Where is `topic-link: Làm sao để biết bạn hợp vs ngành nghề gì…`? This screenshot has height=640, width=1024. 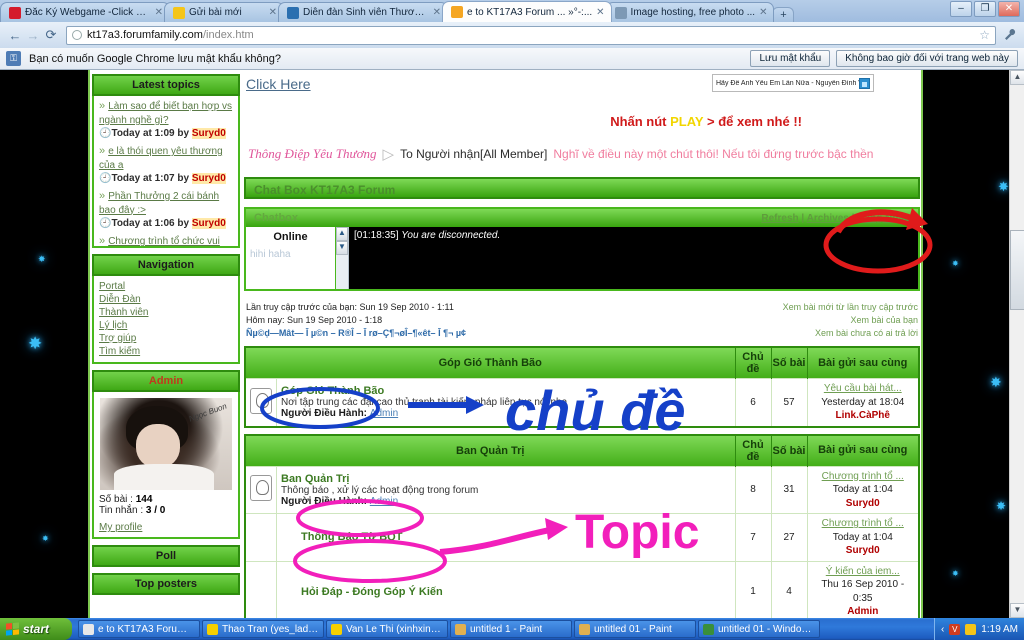 topic-link: Làm sao để biết bạn hợp vs ngành nghề gì… is located at coordinates (165, 113).